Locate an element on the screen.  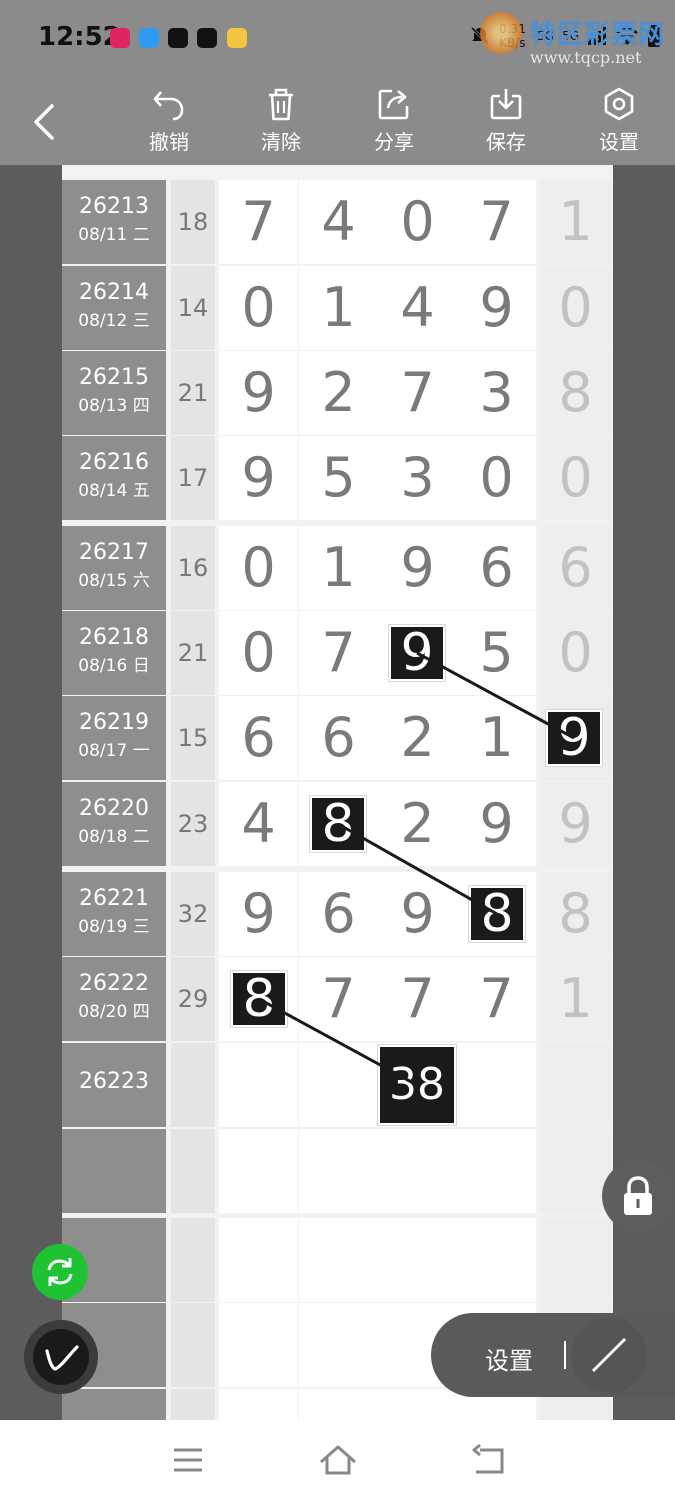
back-icon is located at coordinates (488, 1458).